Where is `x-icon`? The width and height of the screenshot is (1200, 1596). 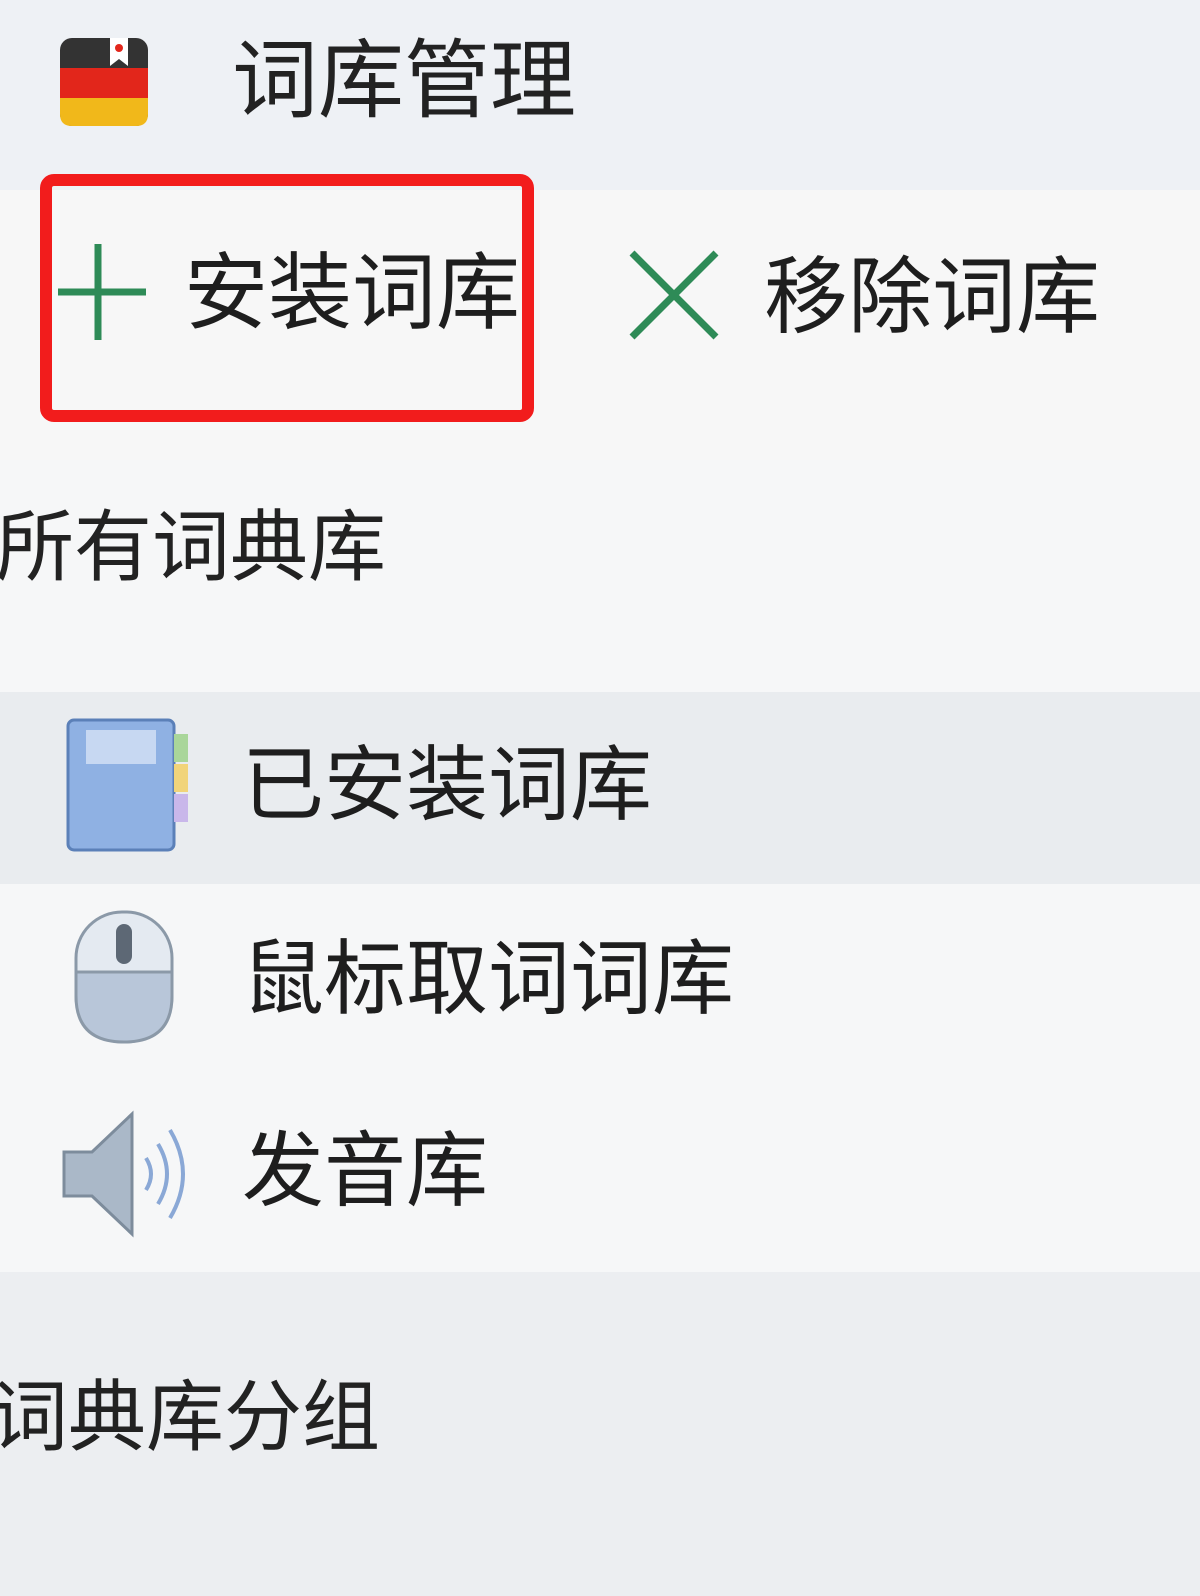 x-icon is located at coordinates (674, 297).